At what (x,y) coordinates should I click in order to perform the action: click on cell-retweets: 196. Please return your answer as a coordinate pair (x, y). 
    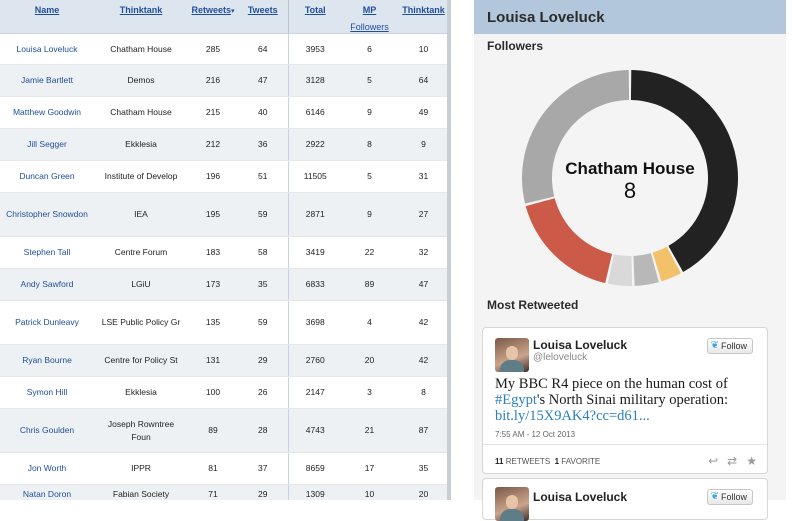
    Looking at the image, I should click on (213, 176).